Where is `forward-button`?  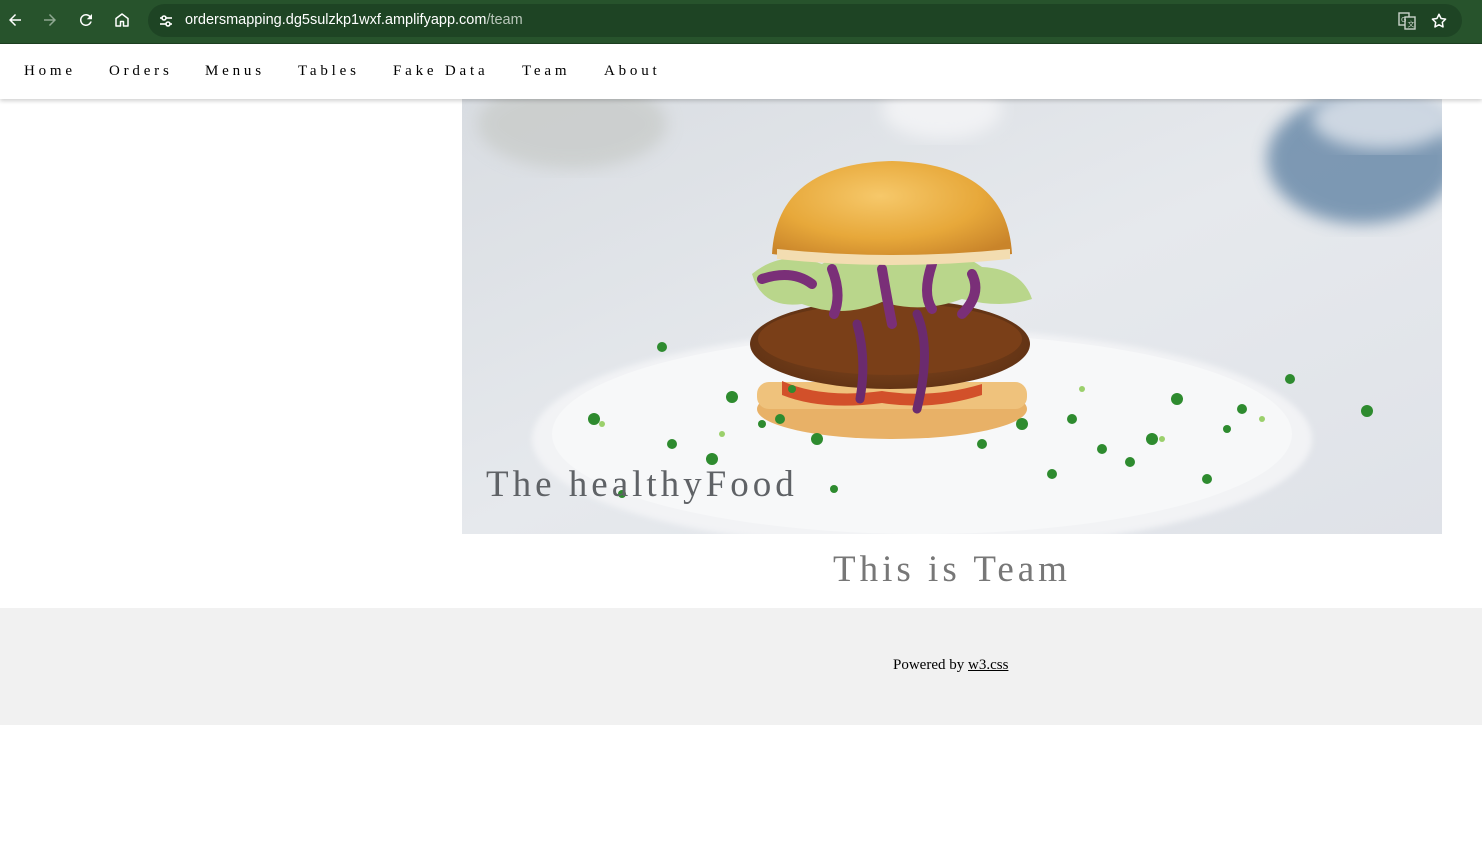
forward-button is located at coordinates (50, 20).